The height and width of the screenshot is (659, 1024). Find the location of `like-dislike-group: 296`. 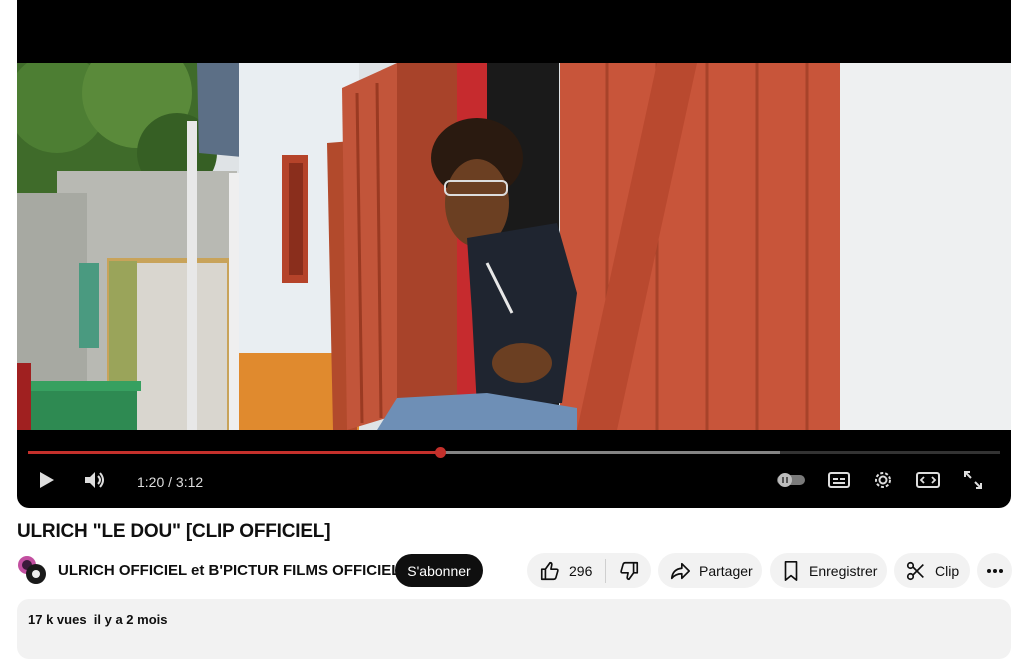

like-dislike-group: 296 is located at coordinates (589, 570).